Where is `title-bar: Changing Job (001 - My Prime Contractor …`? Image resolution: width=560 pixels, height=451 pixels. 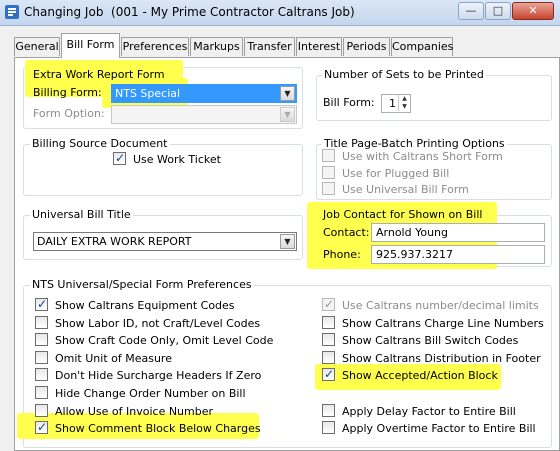 title-bar: Changing Job (001 - My Prime Contractor … is located at coordinates (280, 13).